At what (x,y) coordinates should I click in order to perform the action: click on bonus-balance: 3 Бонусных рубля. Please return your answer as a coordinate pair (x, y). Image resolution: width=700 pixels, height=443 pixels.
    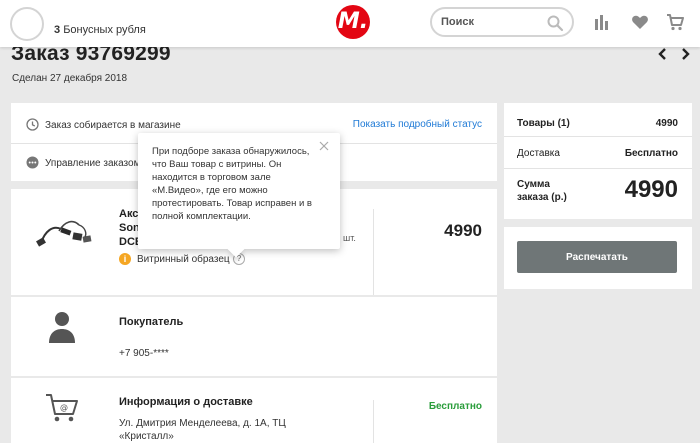
    Looking at the image, I should click on (100, 30).